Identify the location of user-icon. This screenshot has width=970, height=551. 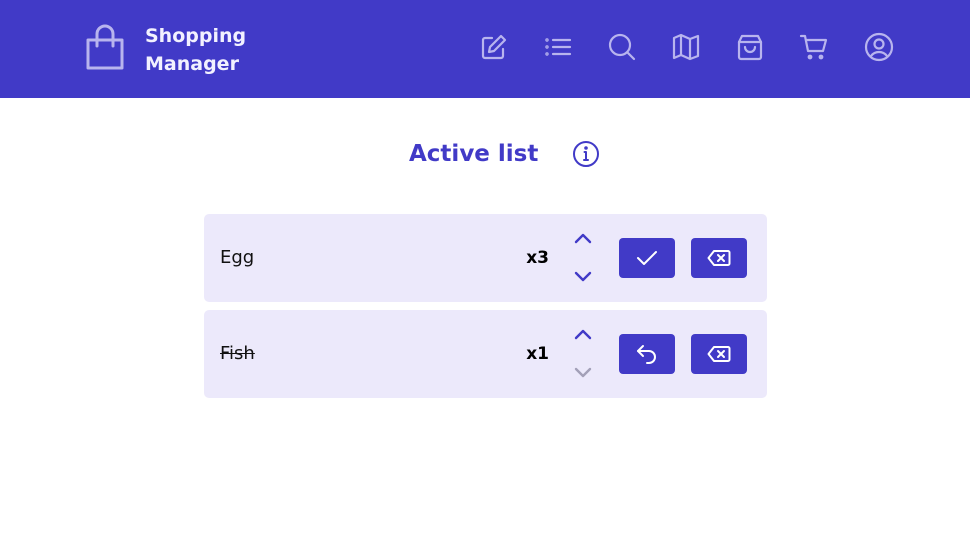
(879, 47).